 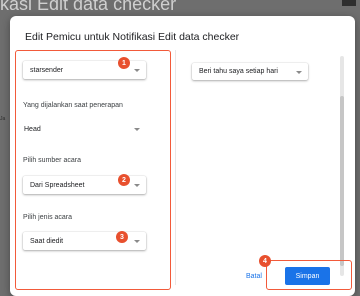 I want to click on step-badge-4: 4, so click(x=265, y=261).